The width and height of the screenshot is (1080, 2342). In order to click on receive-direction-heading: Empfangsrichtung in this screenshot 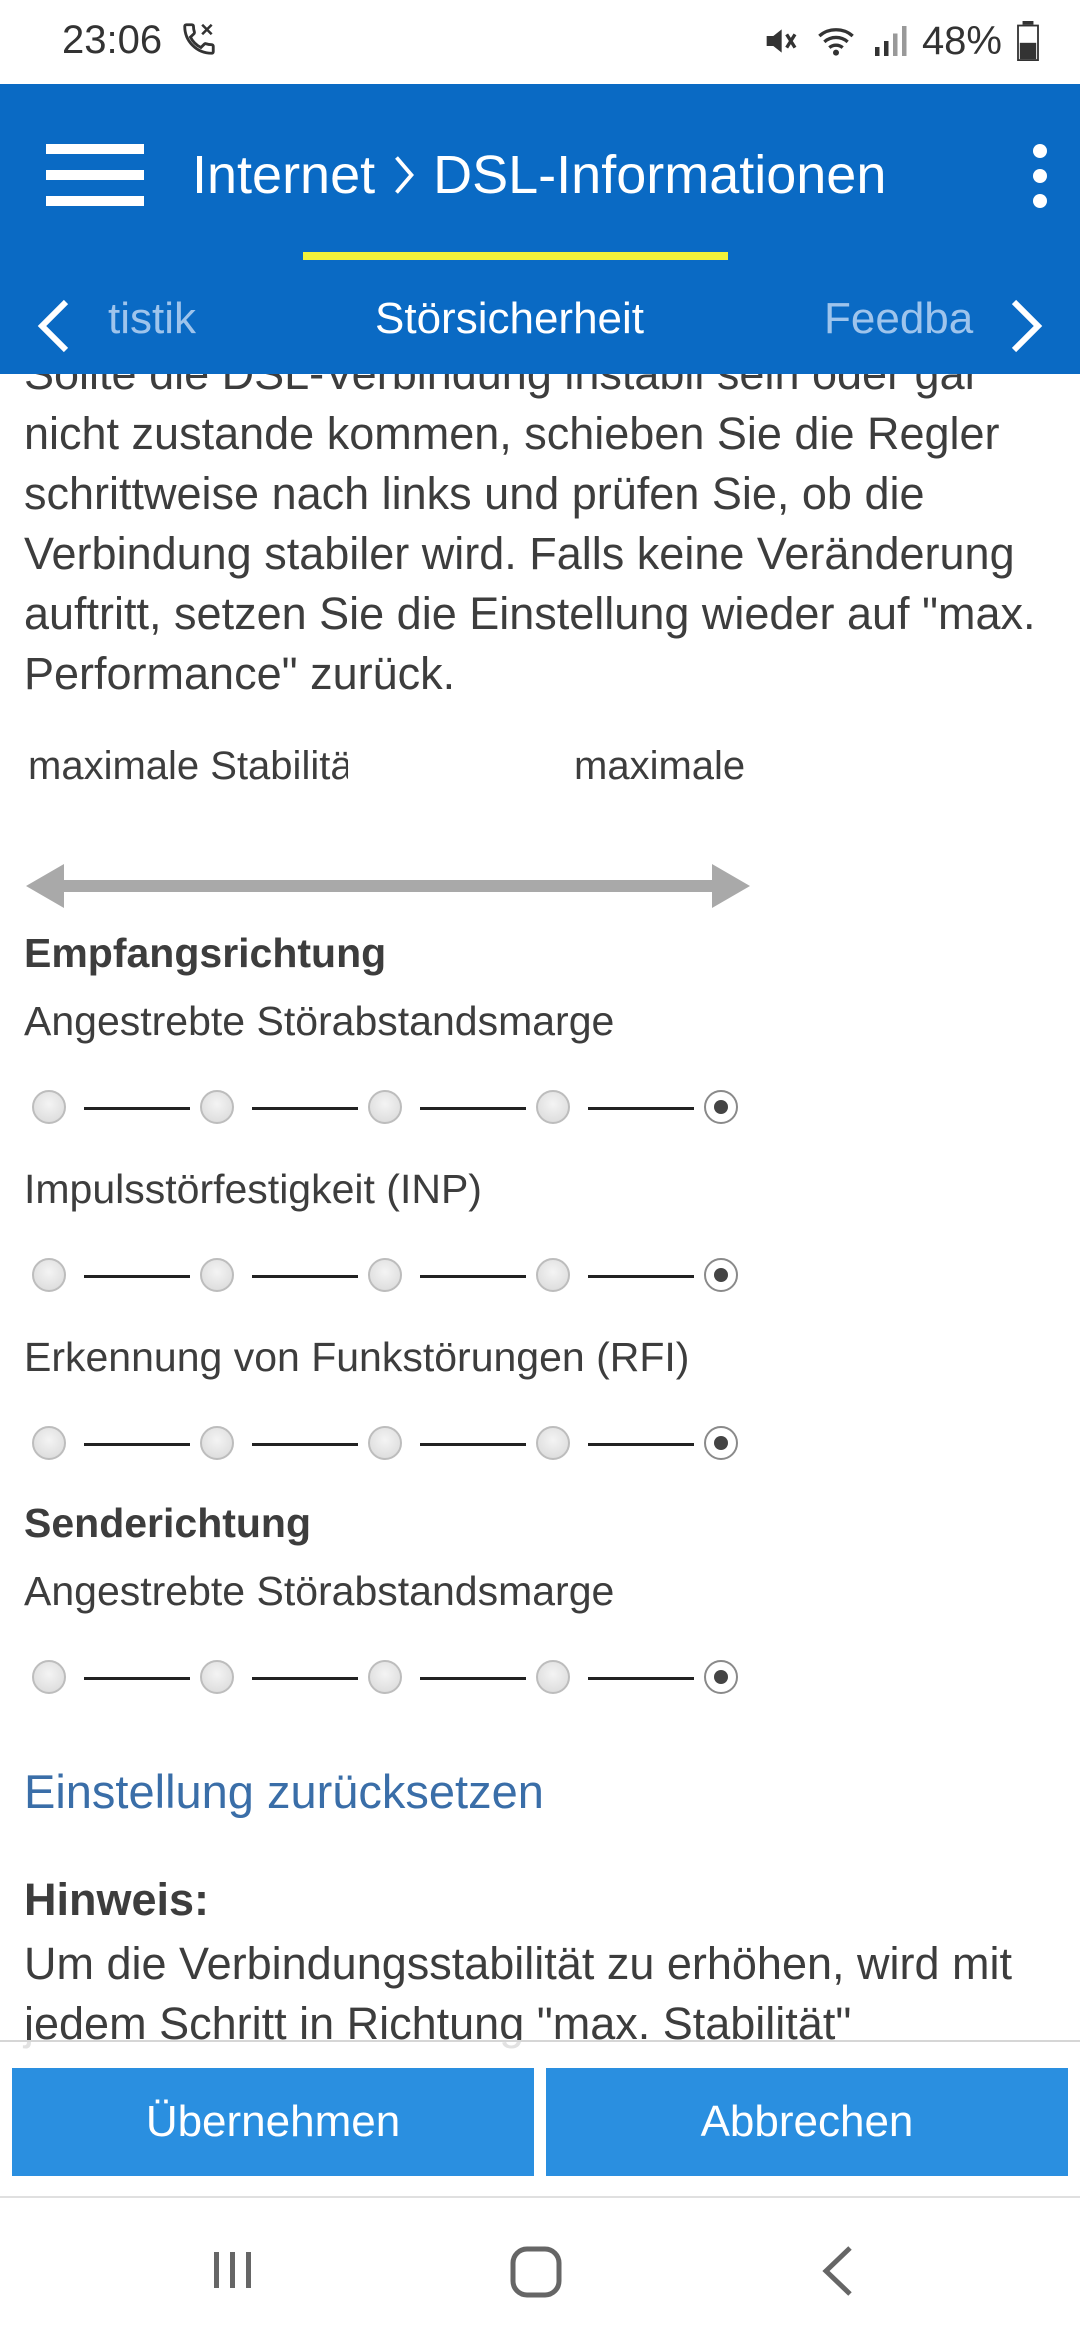, I will do `click(205, 953)`.